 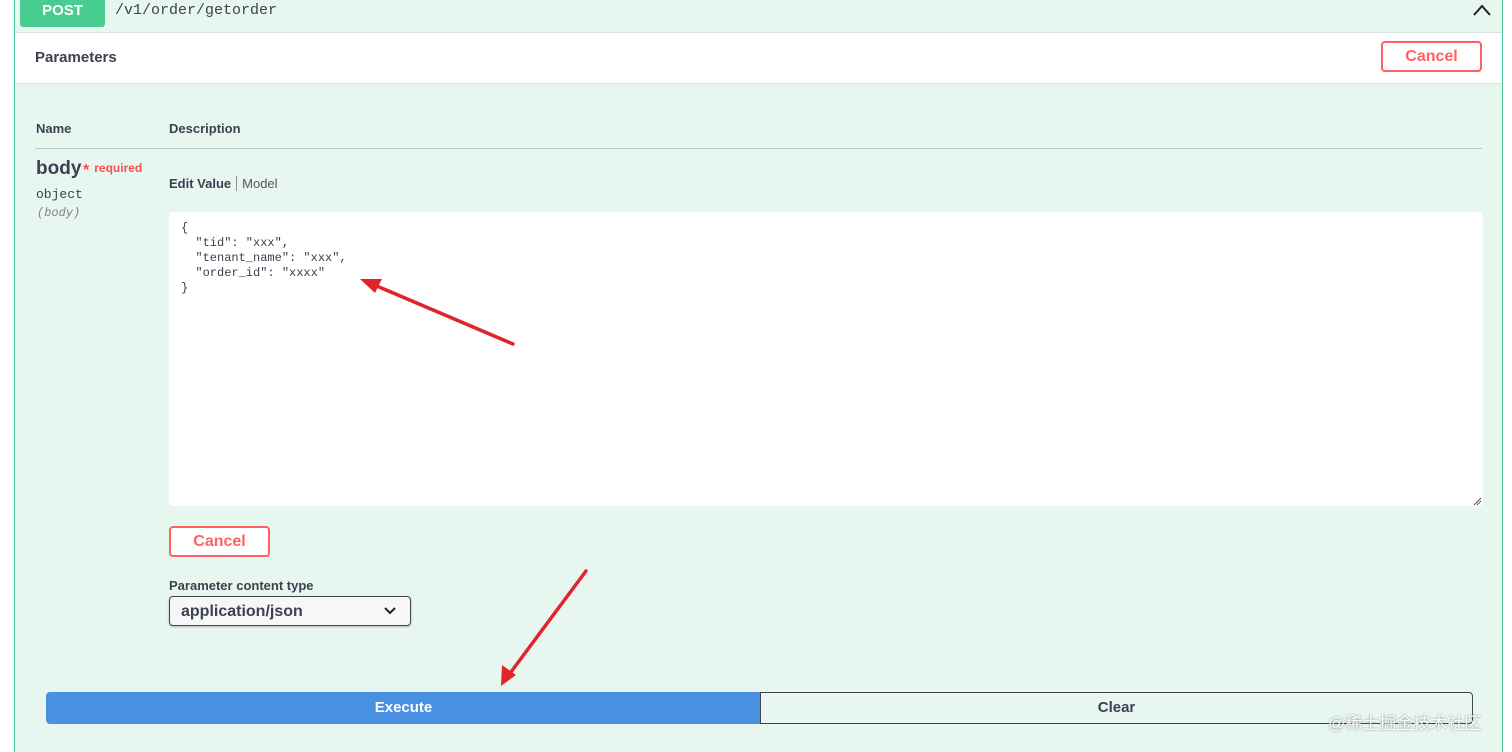 What do you see at coordinates (54, 128) in the screenshot?
I see `column-header-name: Name` at bounding box center [54, 128].